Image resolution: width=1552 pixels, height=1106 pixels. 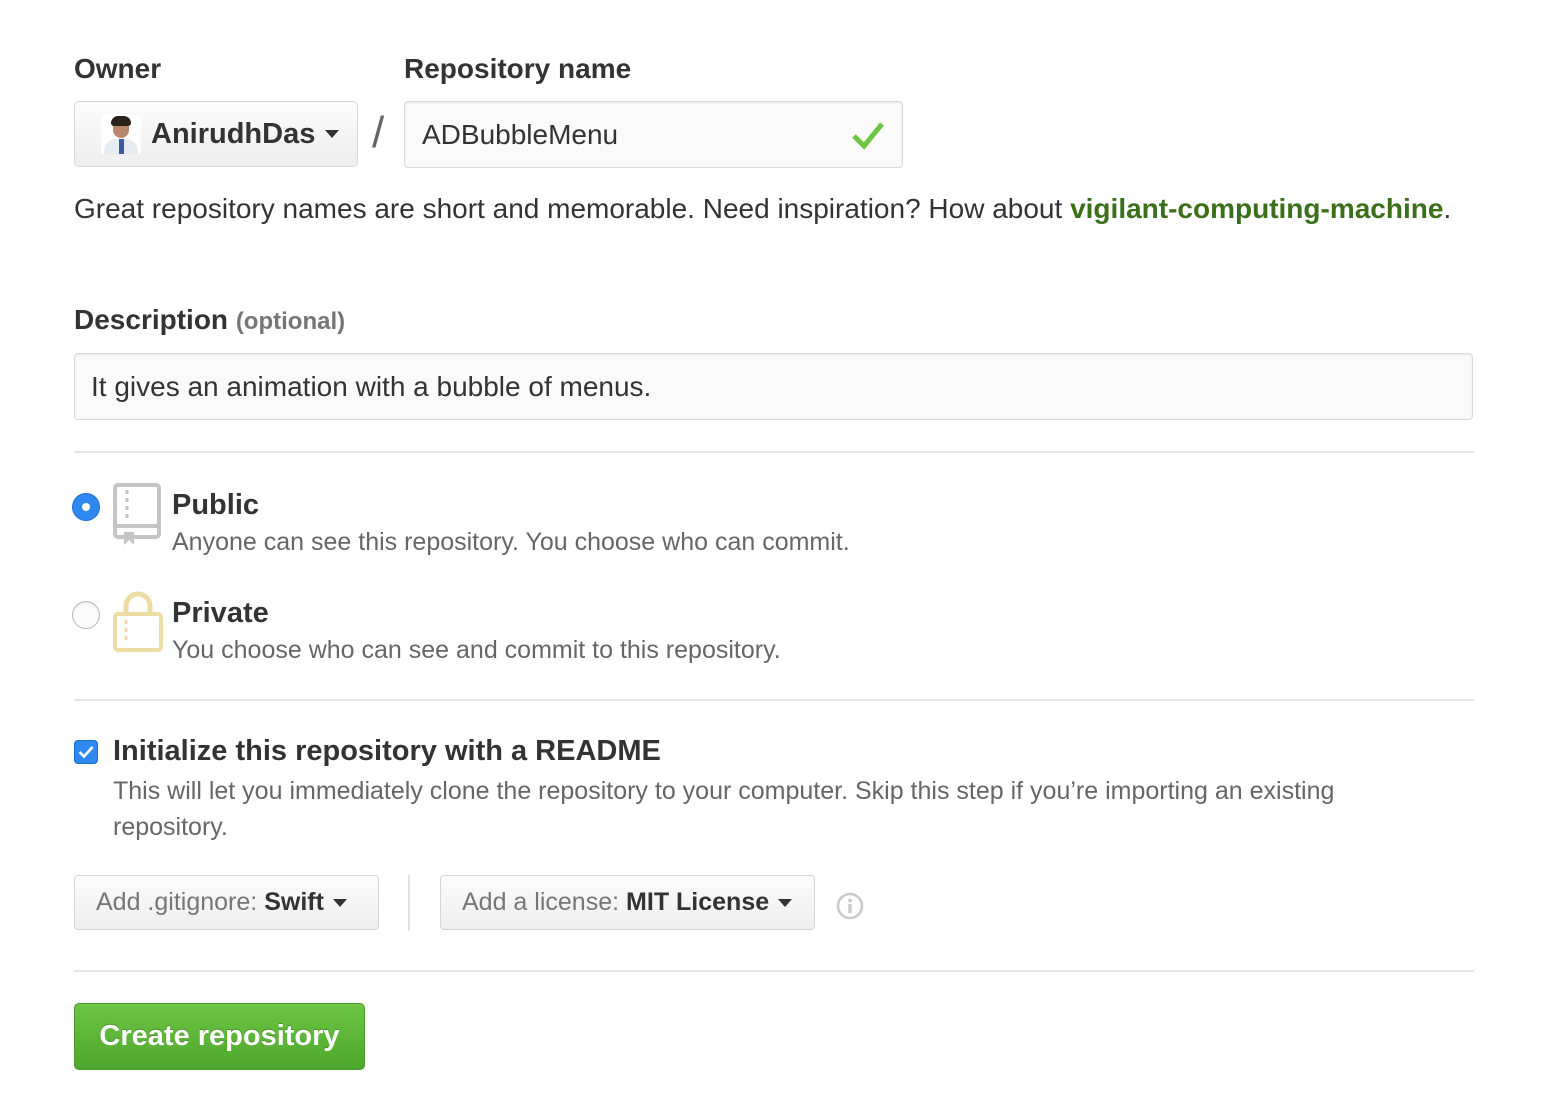 What do you see at coordinates (850, 906) in the screenshot?
I see `info-icon` at bounding box center [850, 906].